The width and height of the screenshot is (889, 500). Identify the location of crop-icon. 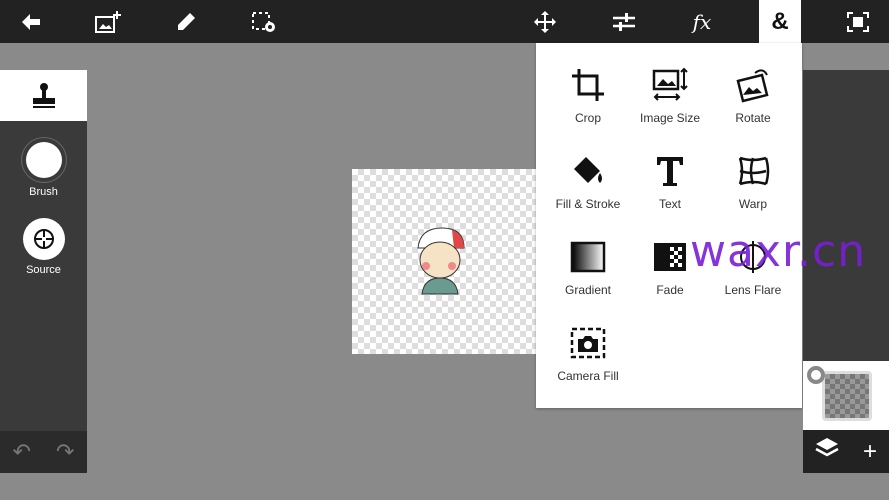
(588, 85).